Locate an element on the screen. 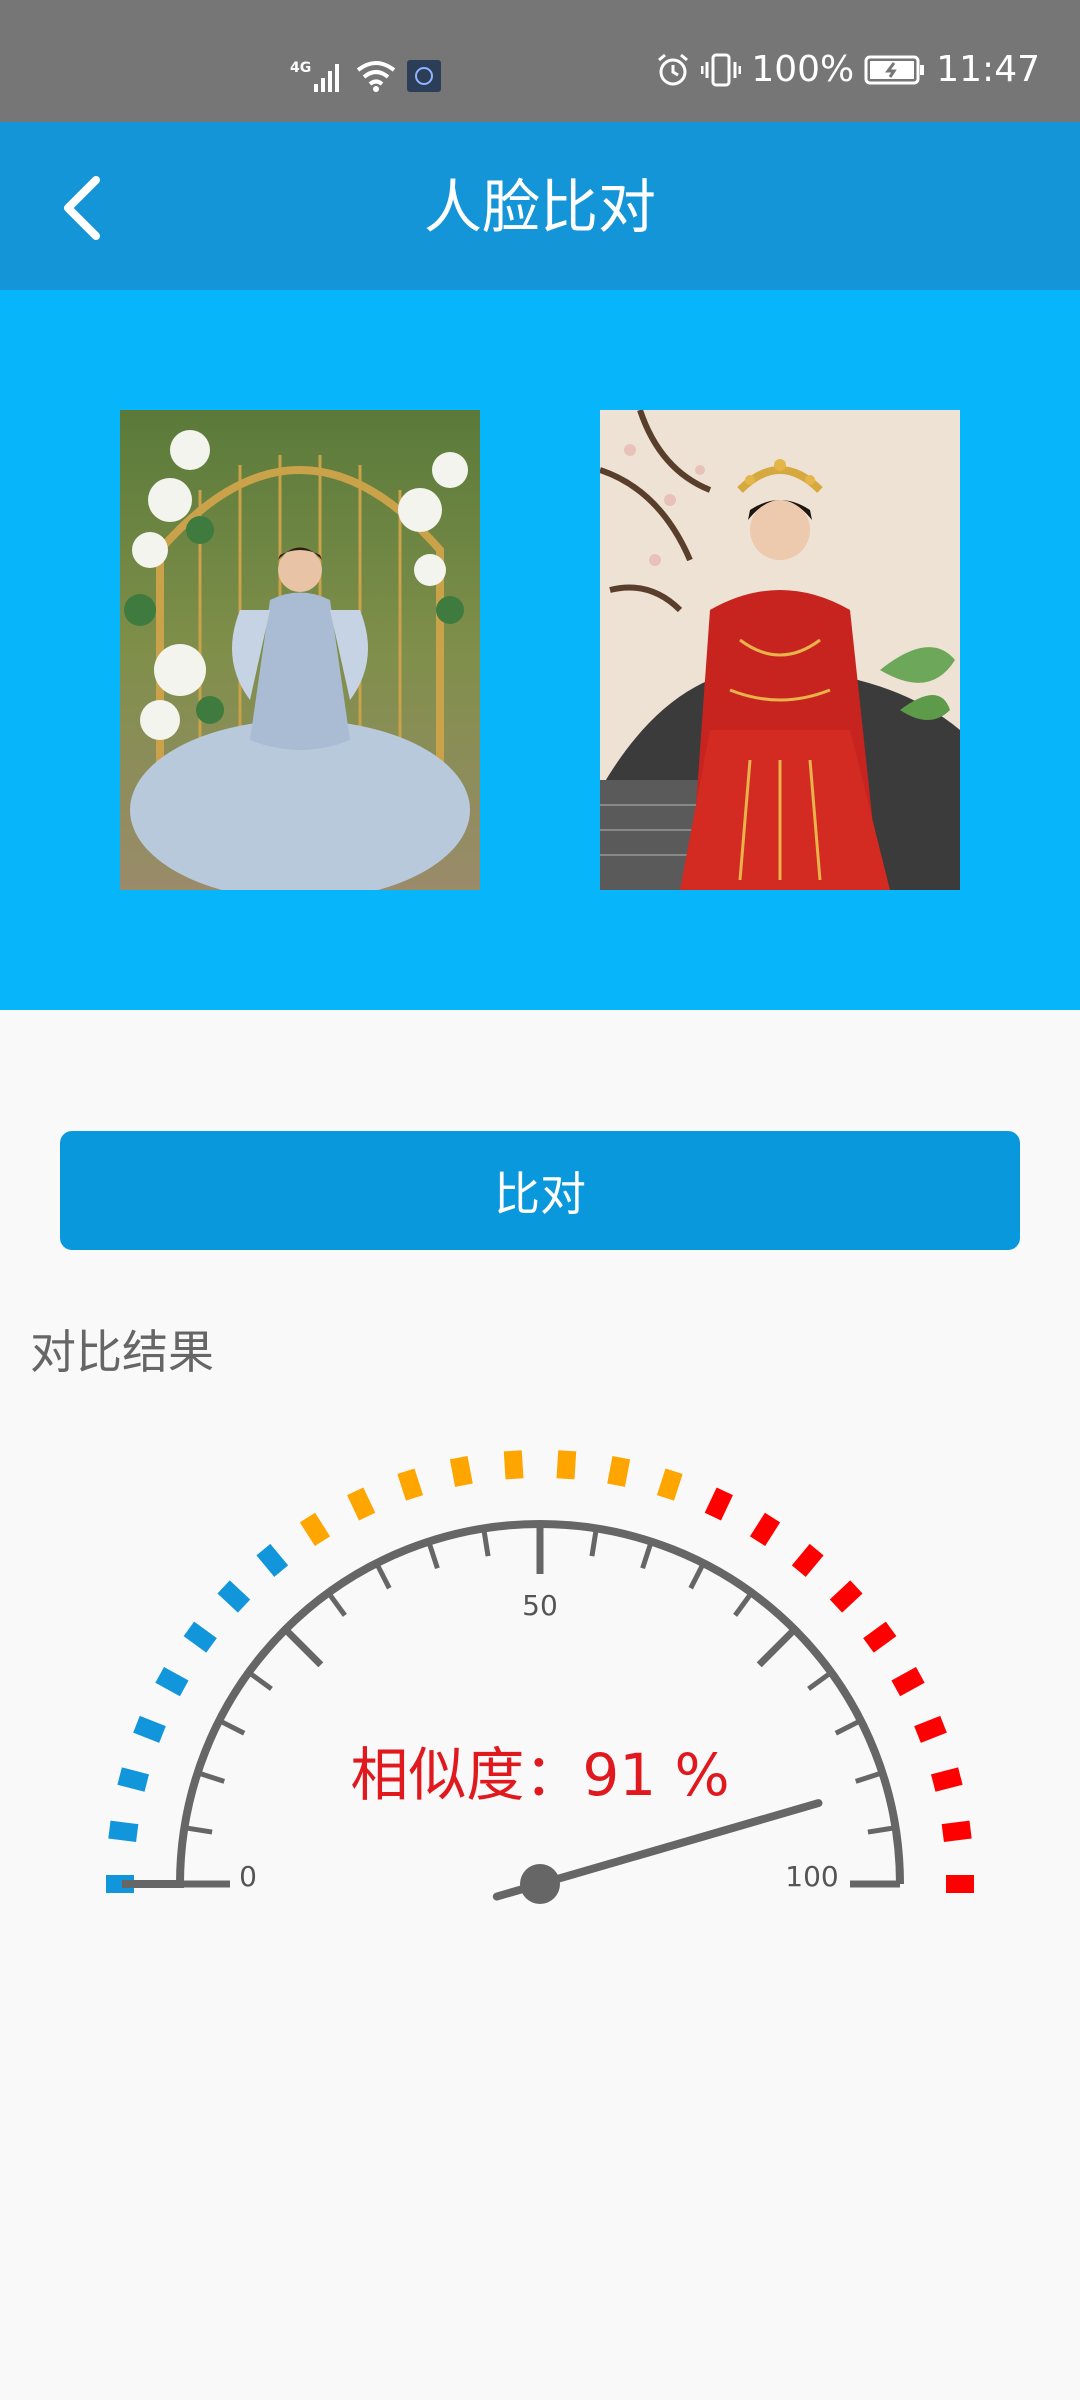  gauge-ticks is located at coordinates (540, 1706).